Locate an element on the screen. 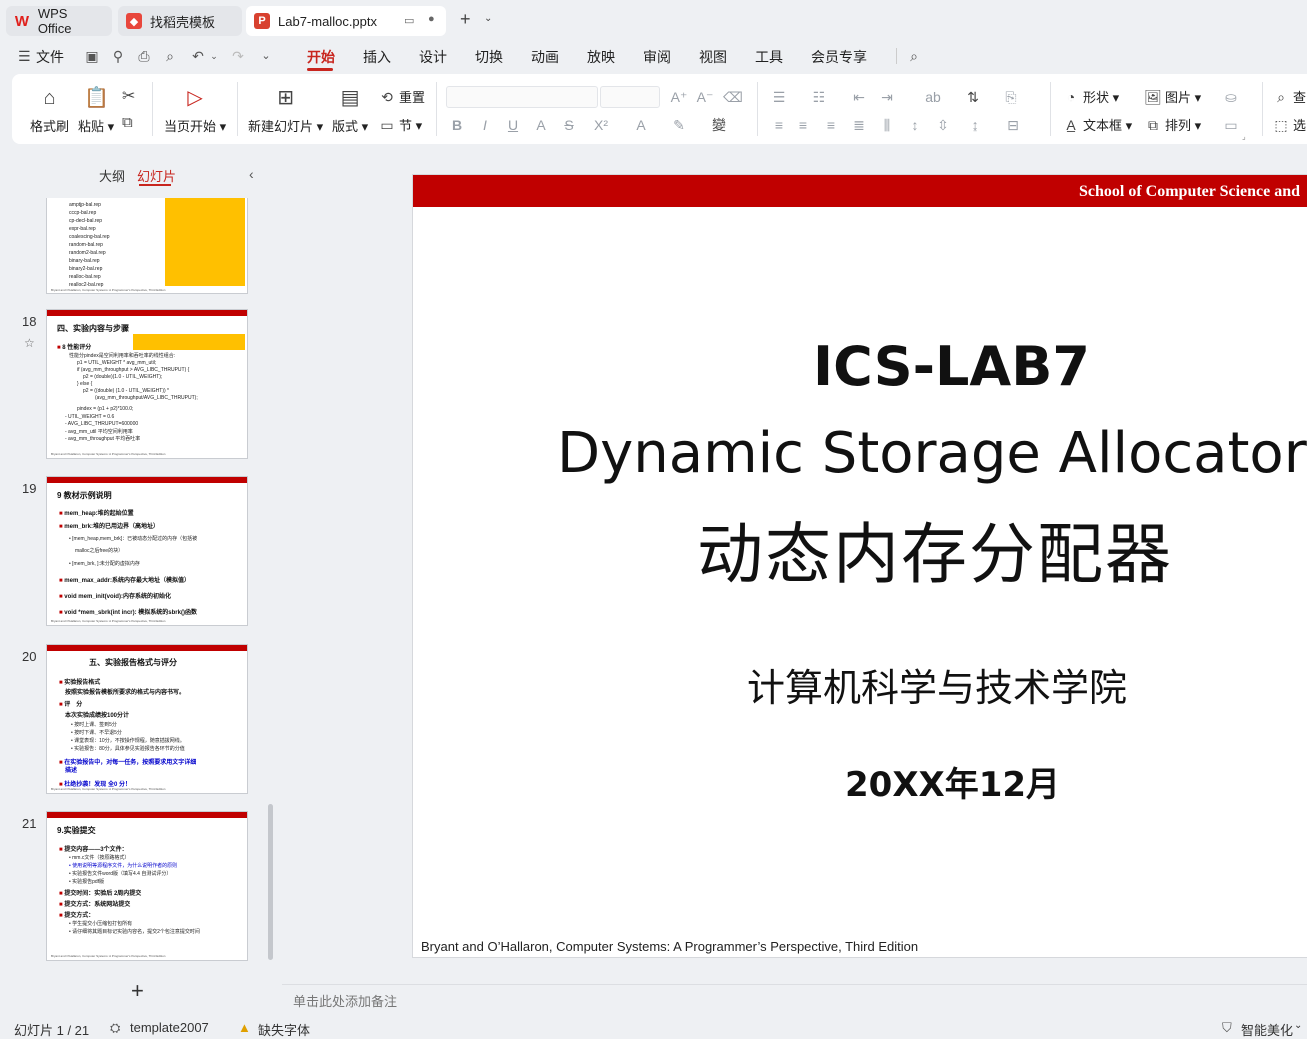 Image resolution: width=1307 pixels, height=1039 pixels. expand-ribbon-icon: ⌟ is located at coordinates (1244, 136).